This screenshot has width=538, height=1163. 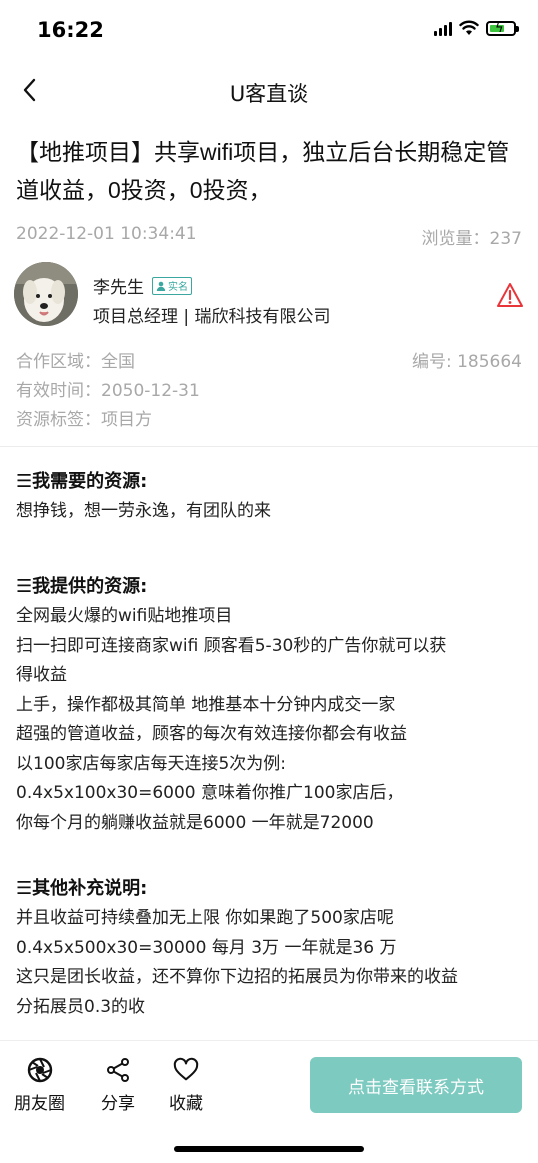 I want to click on resource-tag: 资源标签：项目方, so click(x=84, y=420).